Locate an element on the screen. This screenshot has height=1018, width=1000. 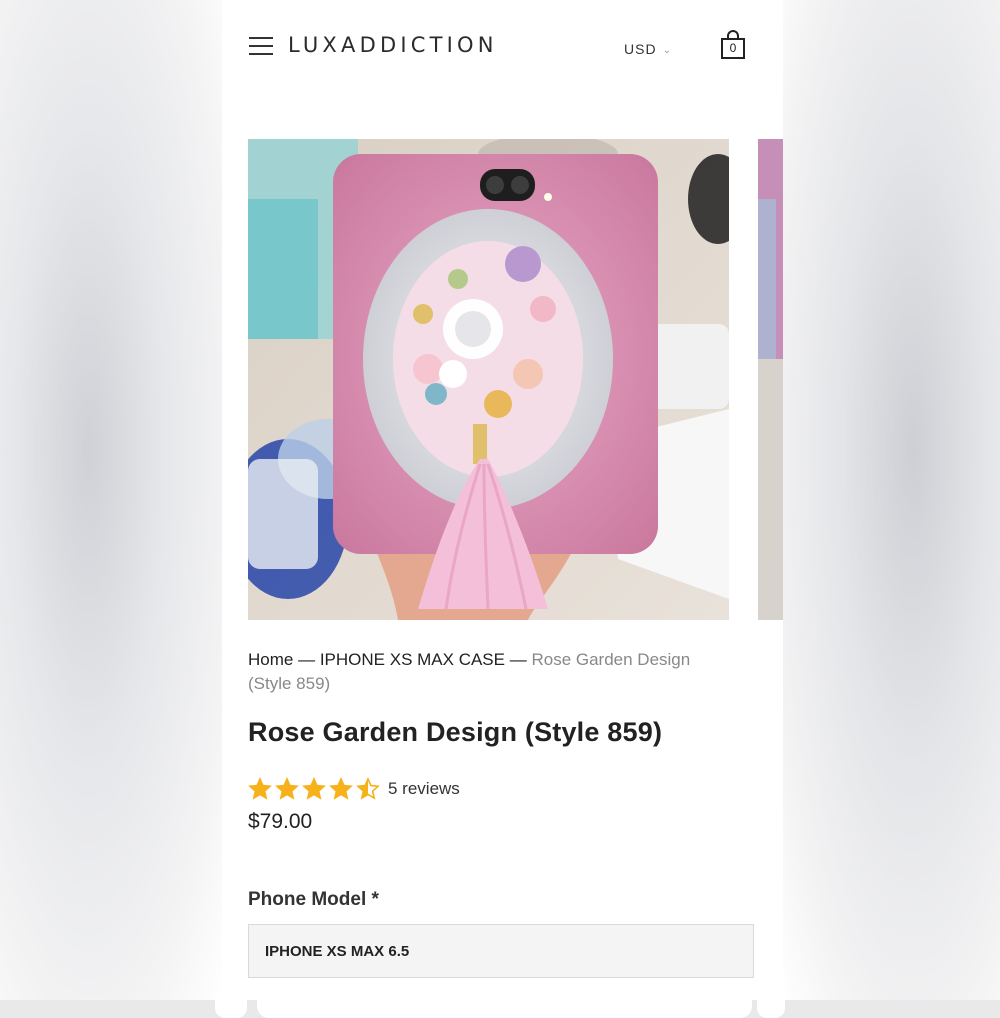
next-product-image is located at coordinates (770, 379).